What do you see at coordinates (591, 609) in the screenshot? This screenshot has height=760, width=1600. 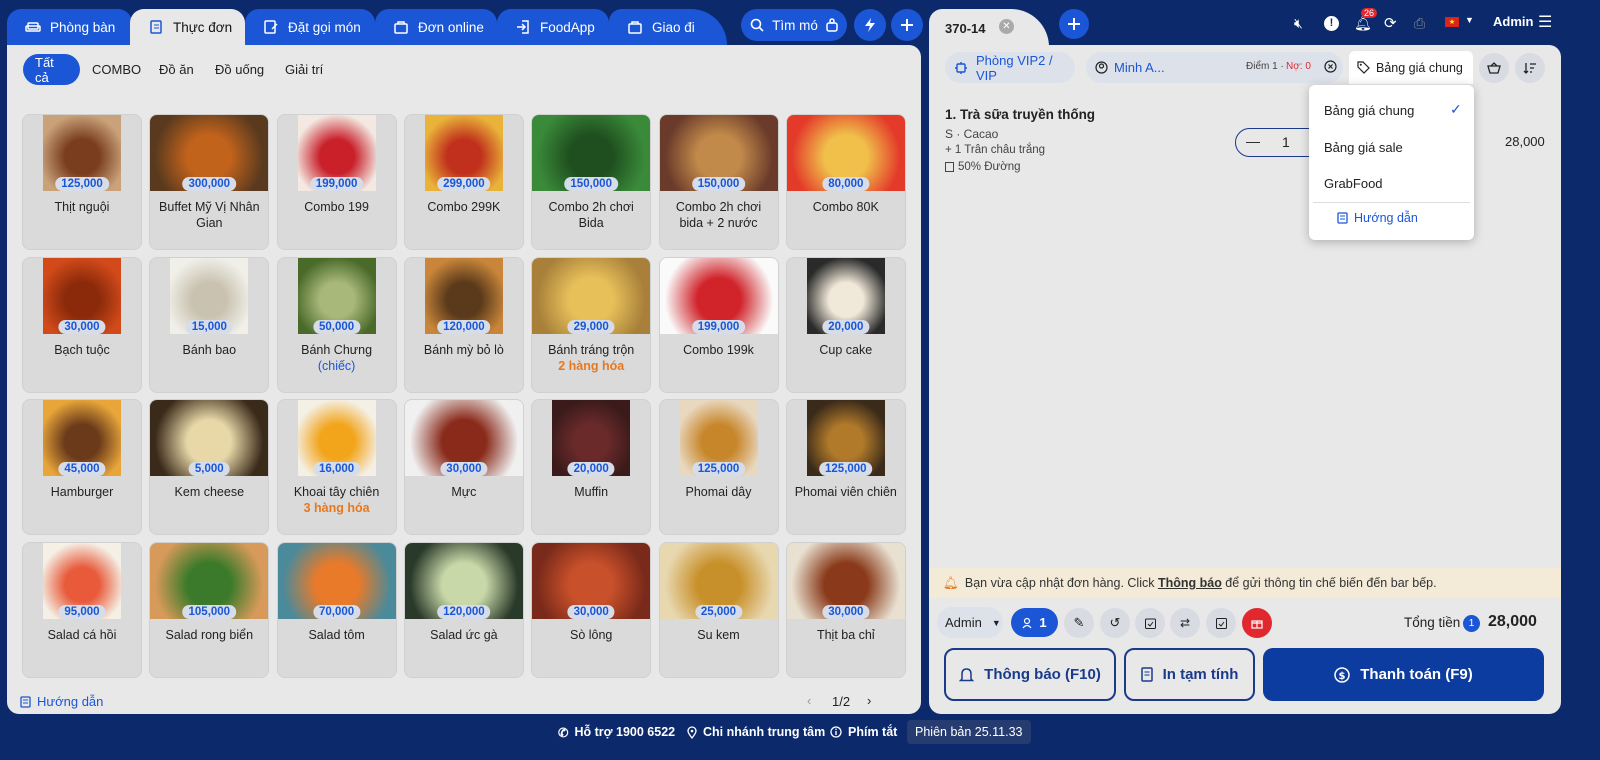 I see `product-card: 30,000 Sò lông` at bounding box center [591, 609].